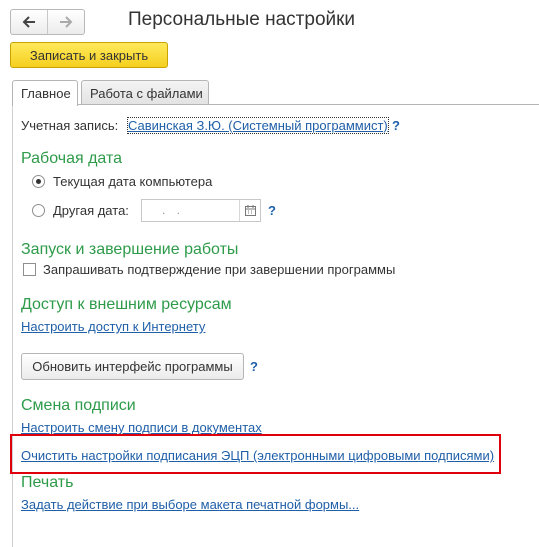  What do you see at coordinates (89, 55) in the screenshot?
I see `save-and-close-button: Записать и закрыть` at bounding box center [89, 55].